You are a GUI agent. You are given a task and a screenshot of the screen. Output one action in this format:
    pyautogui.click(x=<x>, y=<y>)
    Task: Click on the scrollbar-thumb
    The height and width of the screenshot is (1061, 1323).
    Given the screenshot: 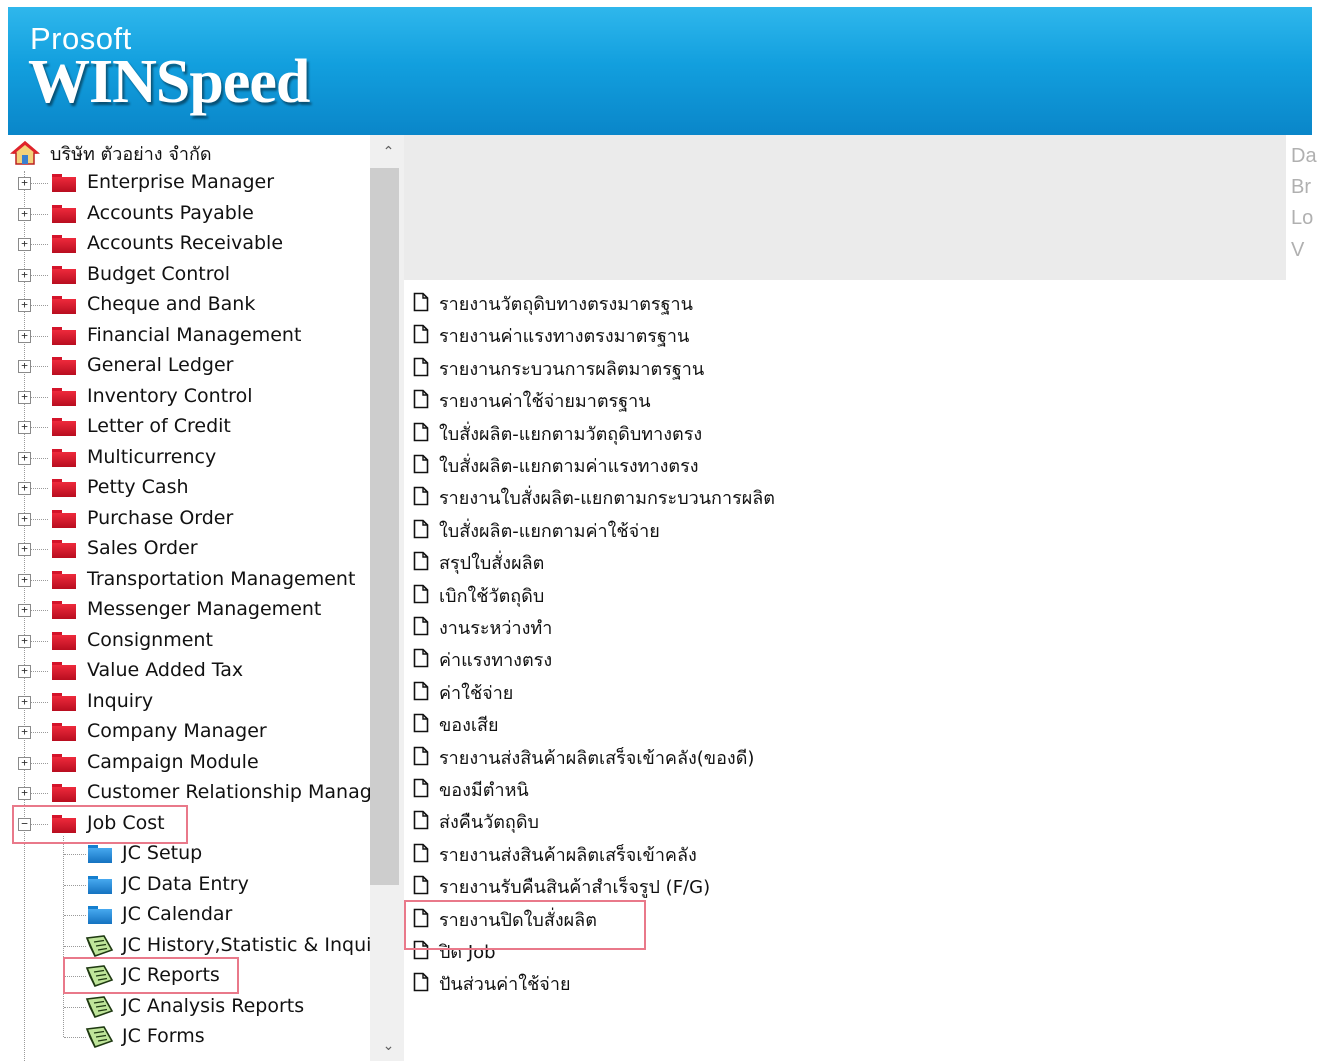 What is the action you would take?
    pyautogui.click(x=384, y=526)
    